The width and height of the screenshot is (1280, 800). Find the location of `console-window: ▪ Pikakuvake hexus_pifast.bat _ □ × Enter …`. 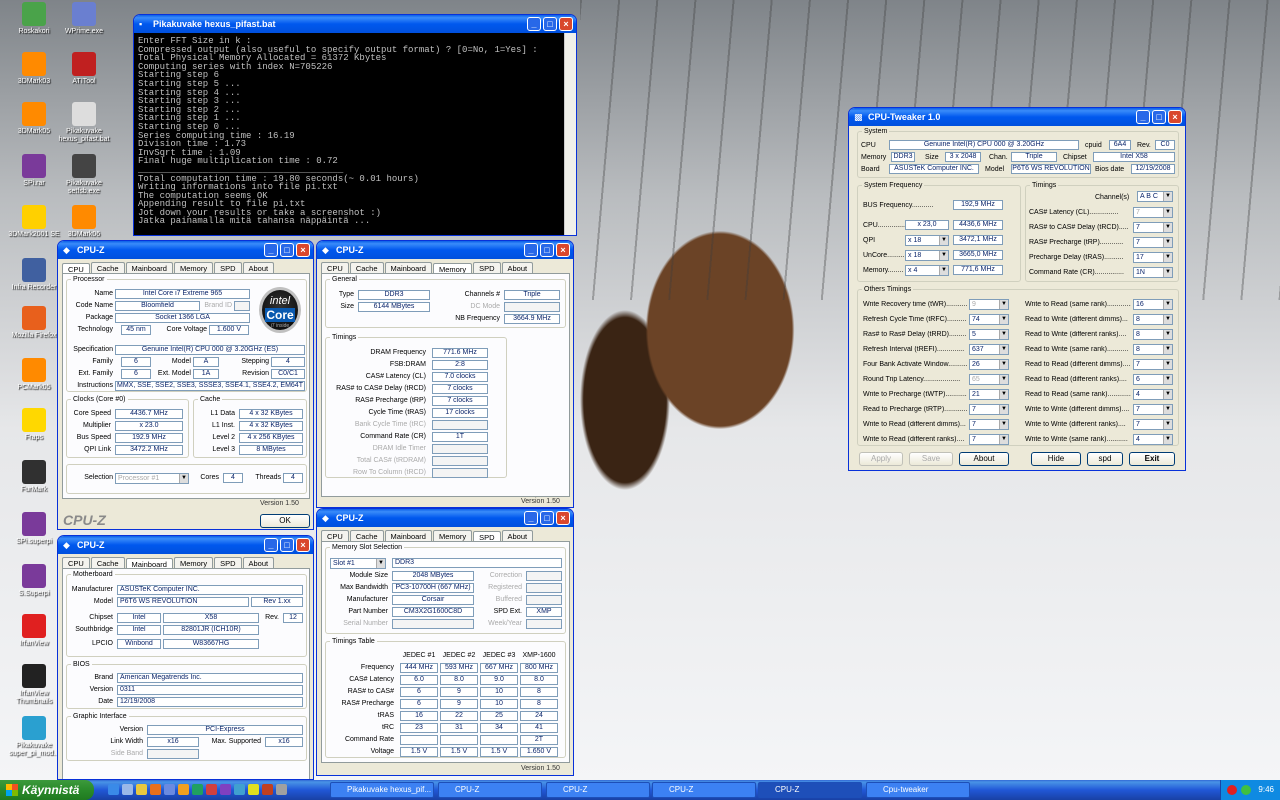

console-window: ▪ Pikakuvake hexus_pifast.bat _ □ × Enter … is located at coordinates (355, 125).